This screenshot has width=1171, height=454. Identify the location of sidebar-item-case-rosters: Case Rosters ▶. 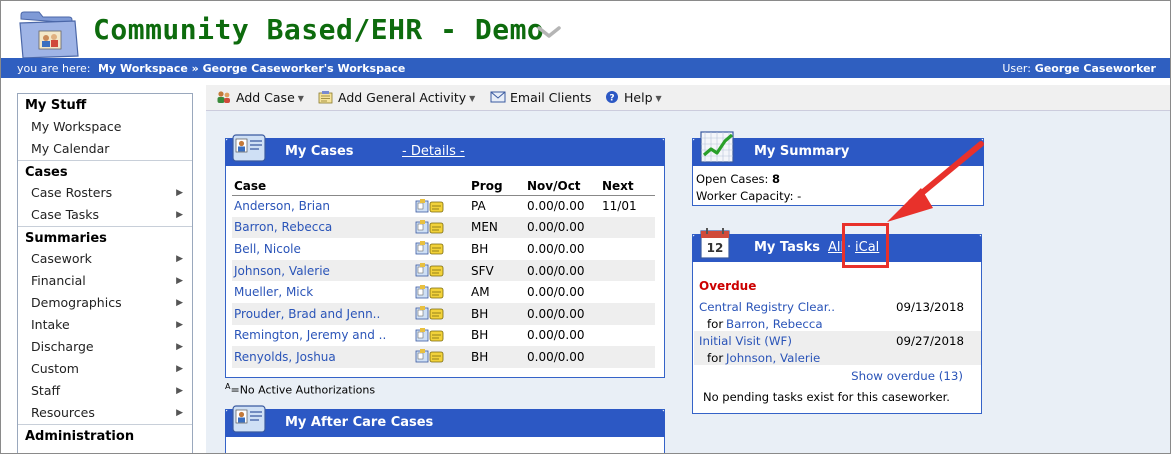
(105, 193).